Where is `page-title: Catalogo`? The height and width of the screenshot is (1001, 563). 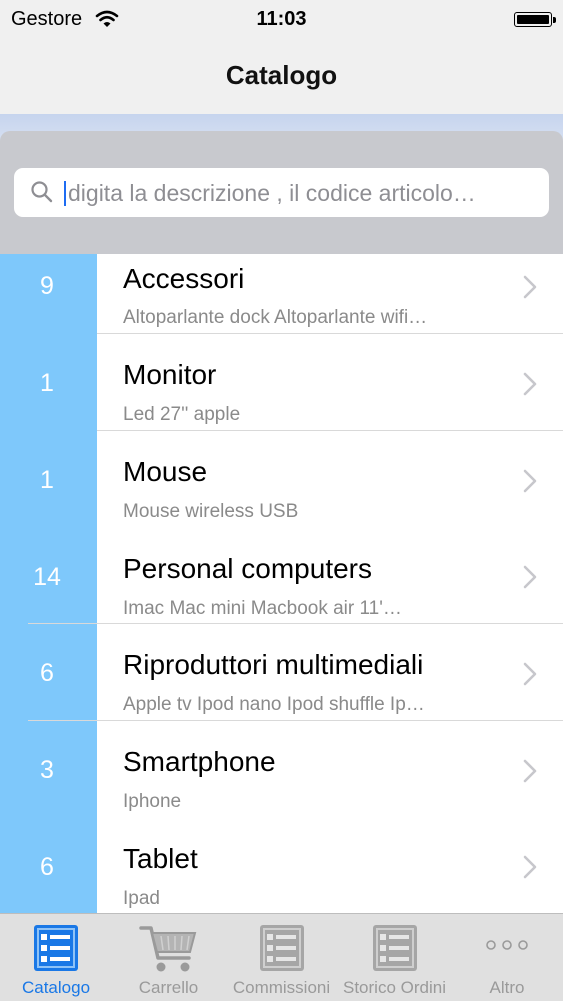 page-title: Catalogo is located at coordinates (281, 75).